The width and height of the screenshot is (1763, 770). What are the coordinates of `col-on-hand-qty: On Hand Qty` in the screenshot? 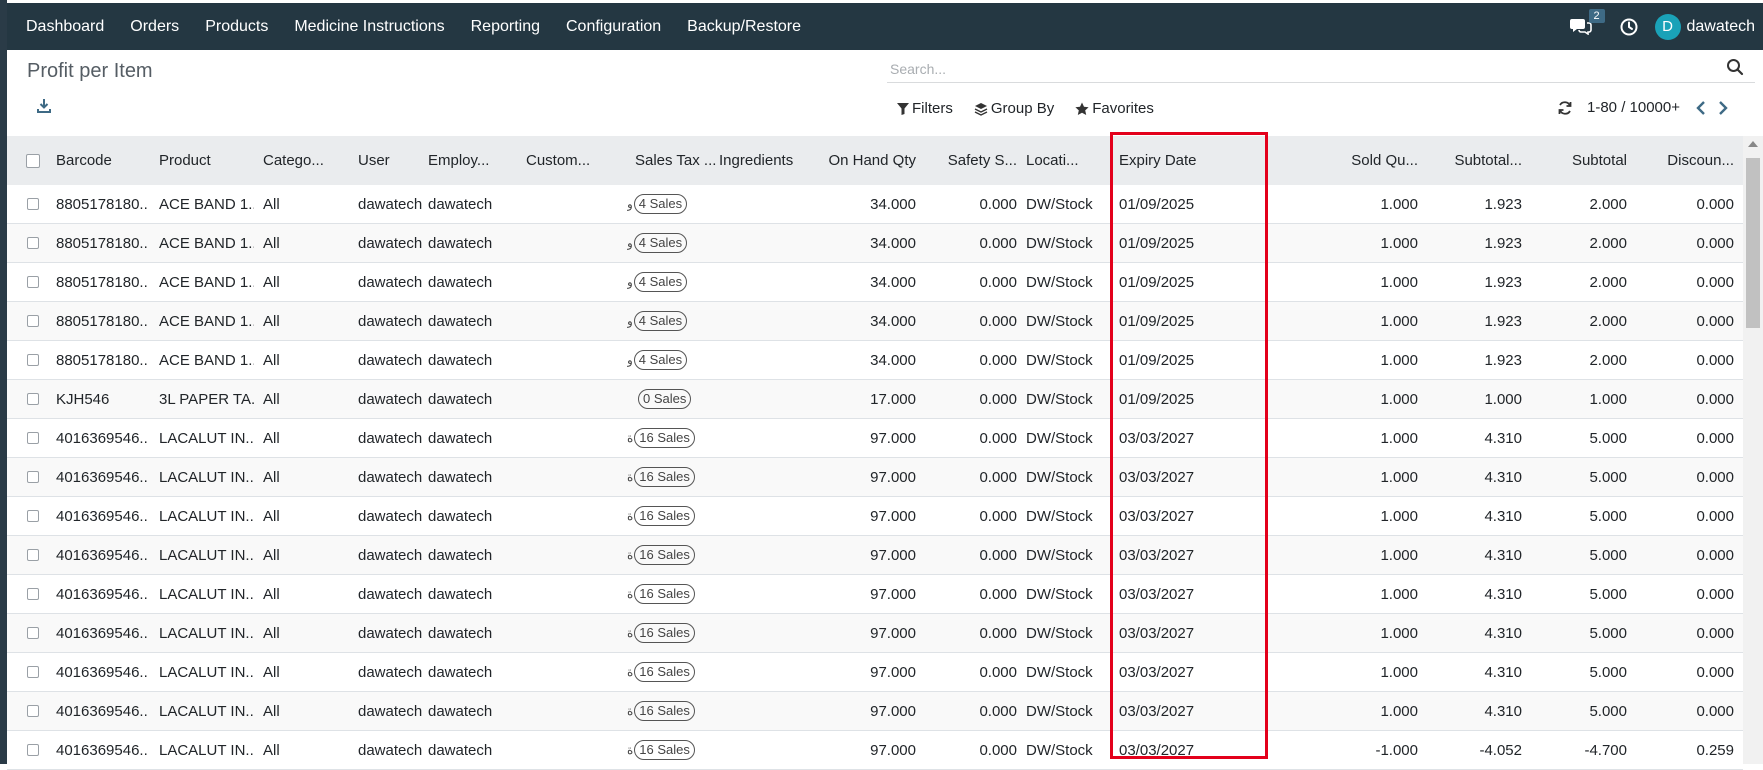 It's located at (866, 160).